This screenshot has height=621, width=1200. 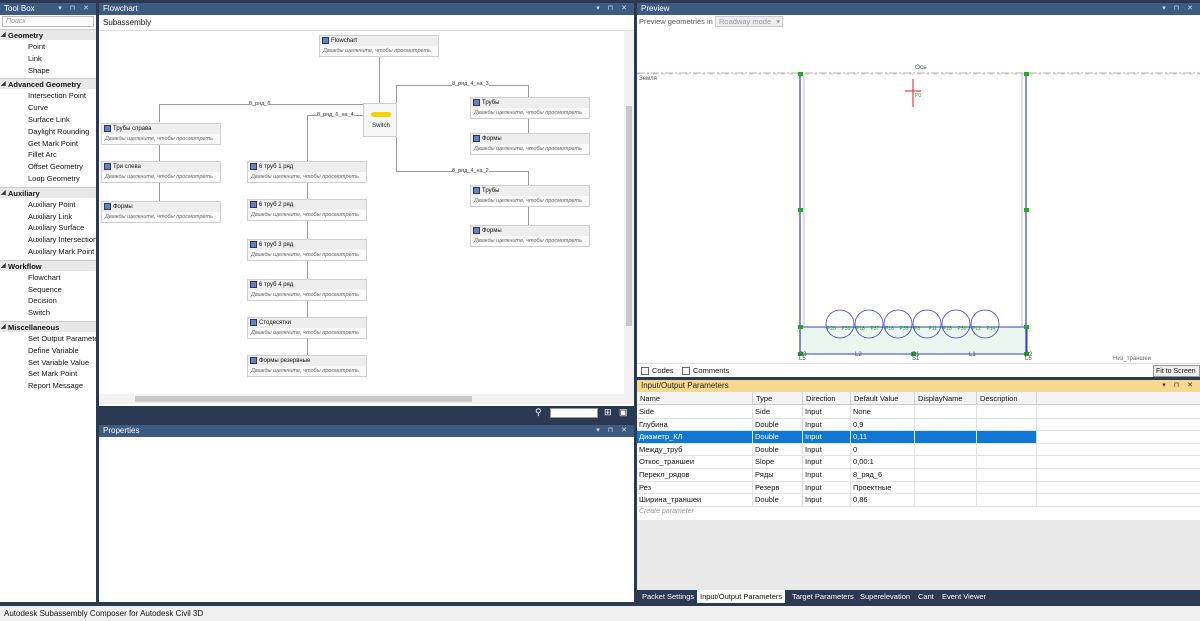 I want to click on table-row: Рез Резерв Input Проектные, so click(x=918, y=488).